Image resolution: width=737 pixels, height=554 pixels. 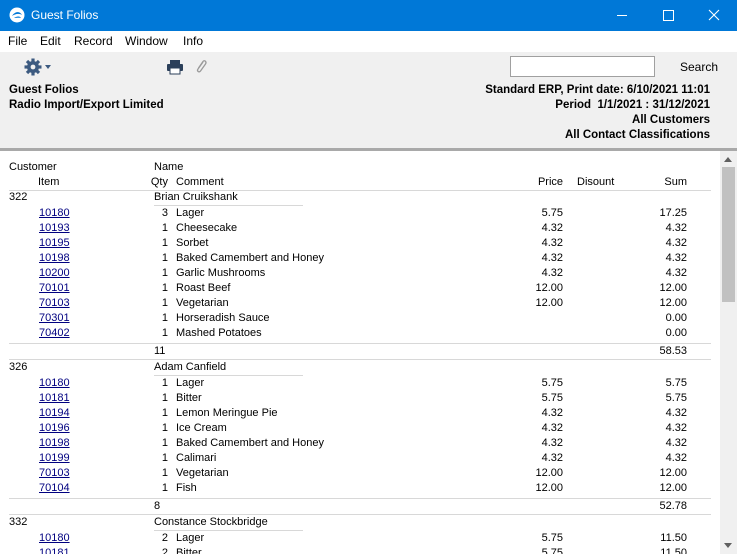 What do you see at coordinates (33, 167) in the screenshot?
I see `col-header-customer: Customer` at bounding box center [33, 167].